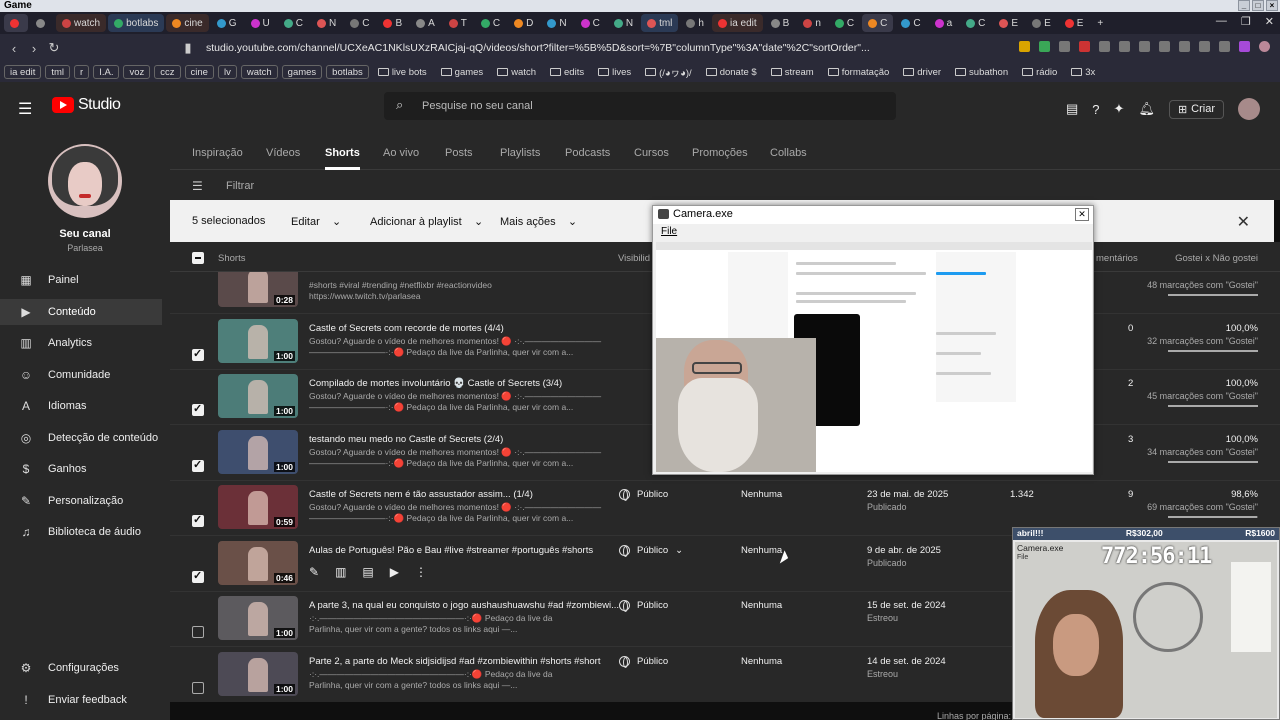  What do you see at coordinates (188, 48) in the screenshot?
I see `bookmark-icon: ▮` at bounding box center [188, 48].